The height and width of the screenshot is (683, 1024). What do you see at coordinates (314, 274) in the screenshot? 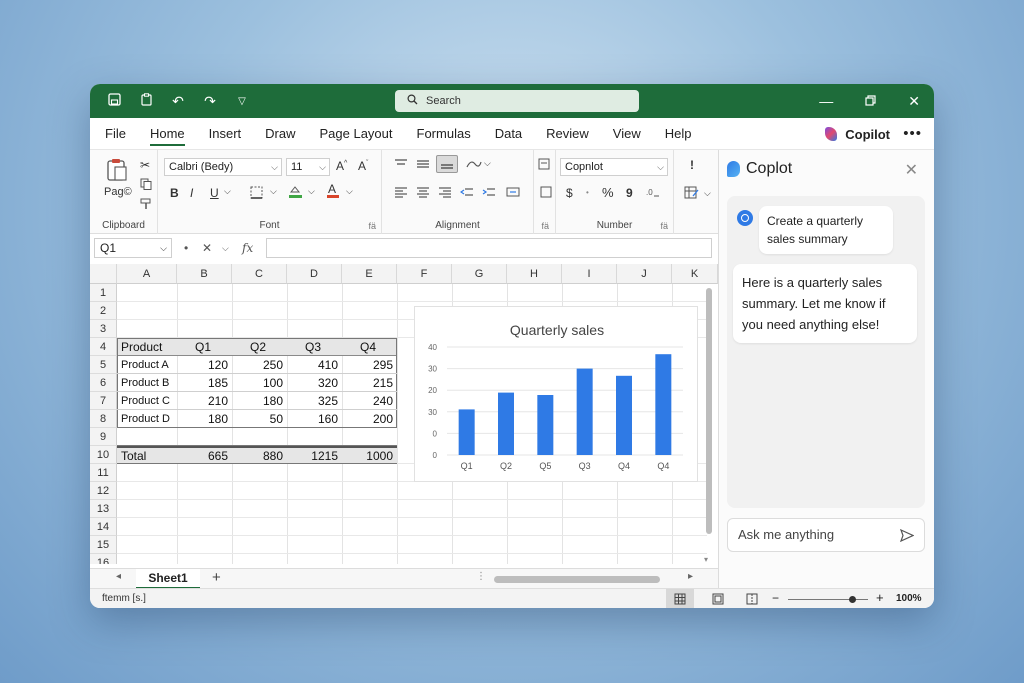
I see `col-header-d: D` at bounding box center [314, 274].